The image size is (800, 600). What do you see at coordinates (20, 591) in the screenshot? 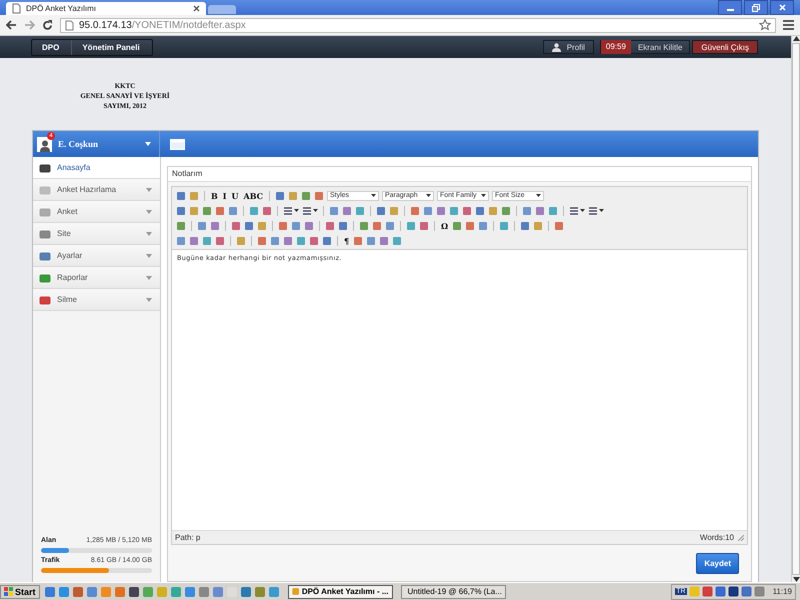
I see `start-button: Start` at bounding box center [20, 591].